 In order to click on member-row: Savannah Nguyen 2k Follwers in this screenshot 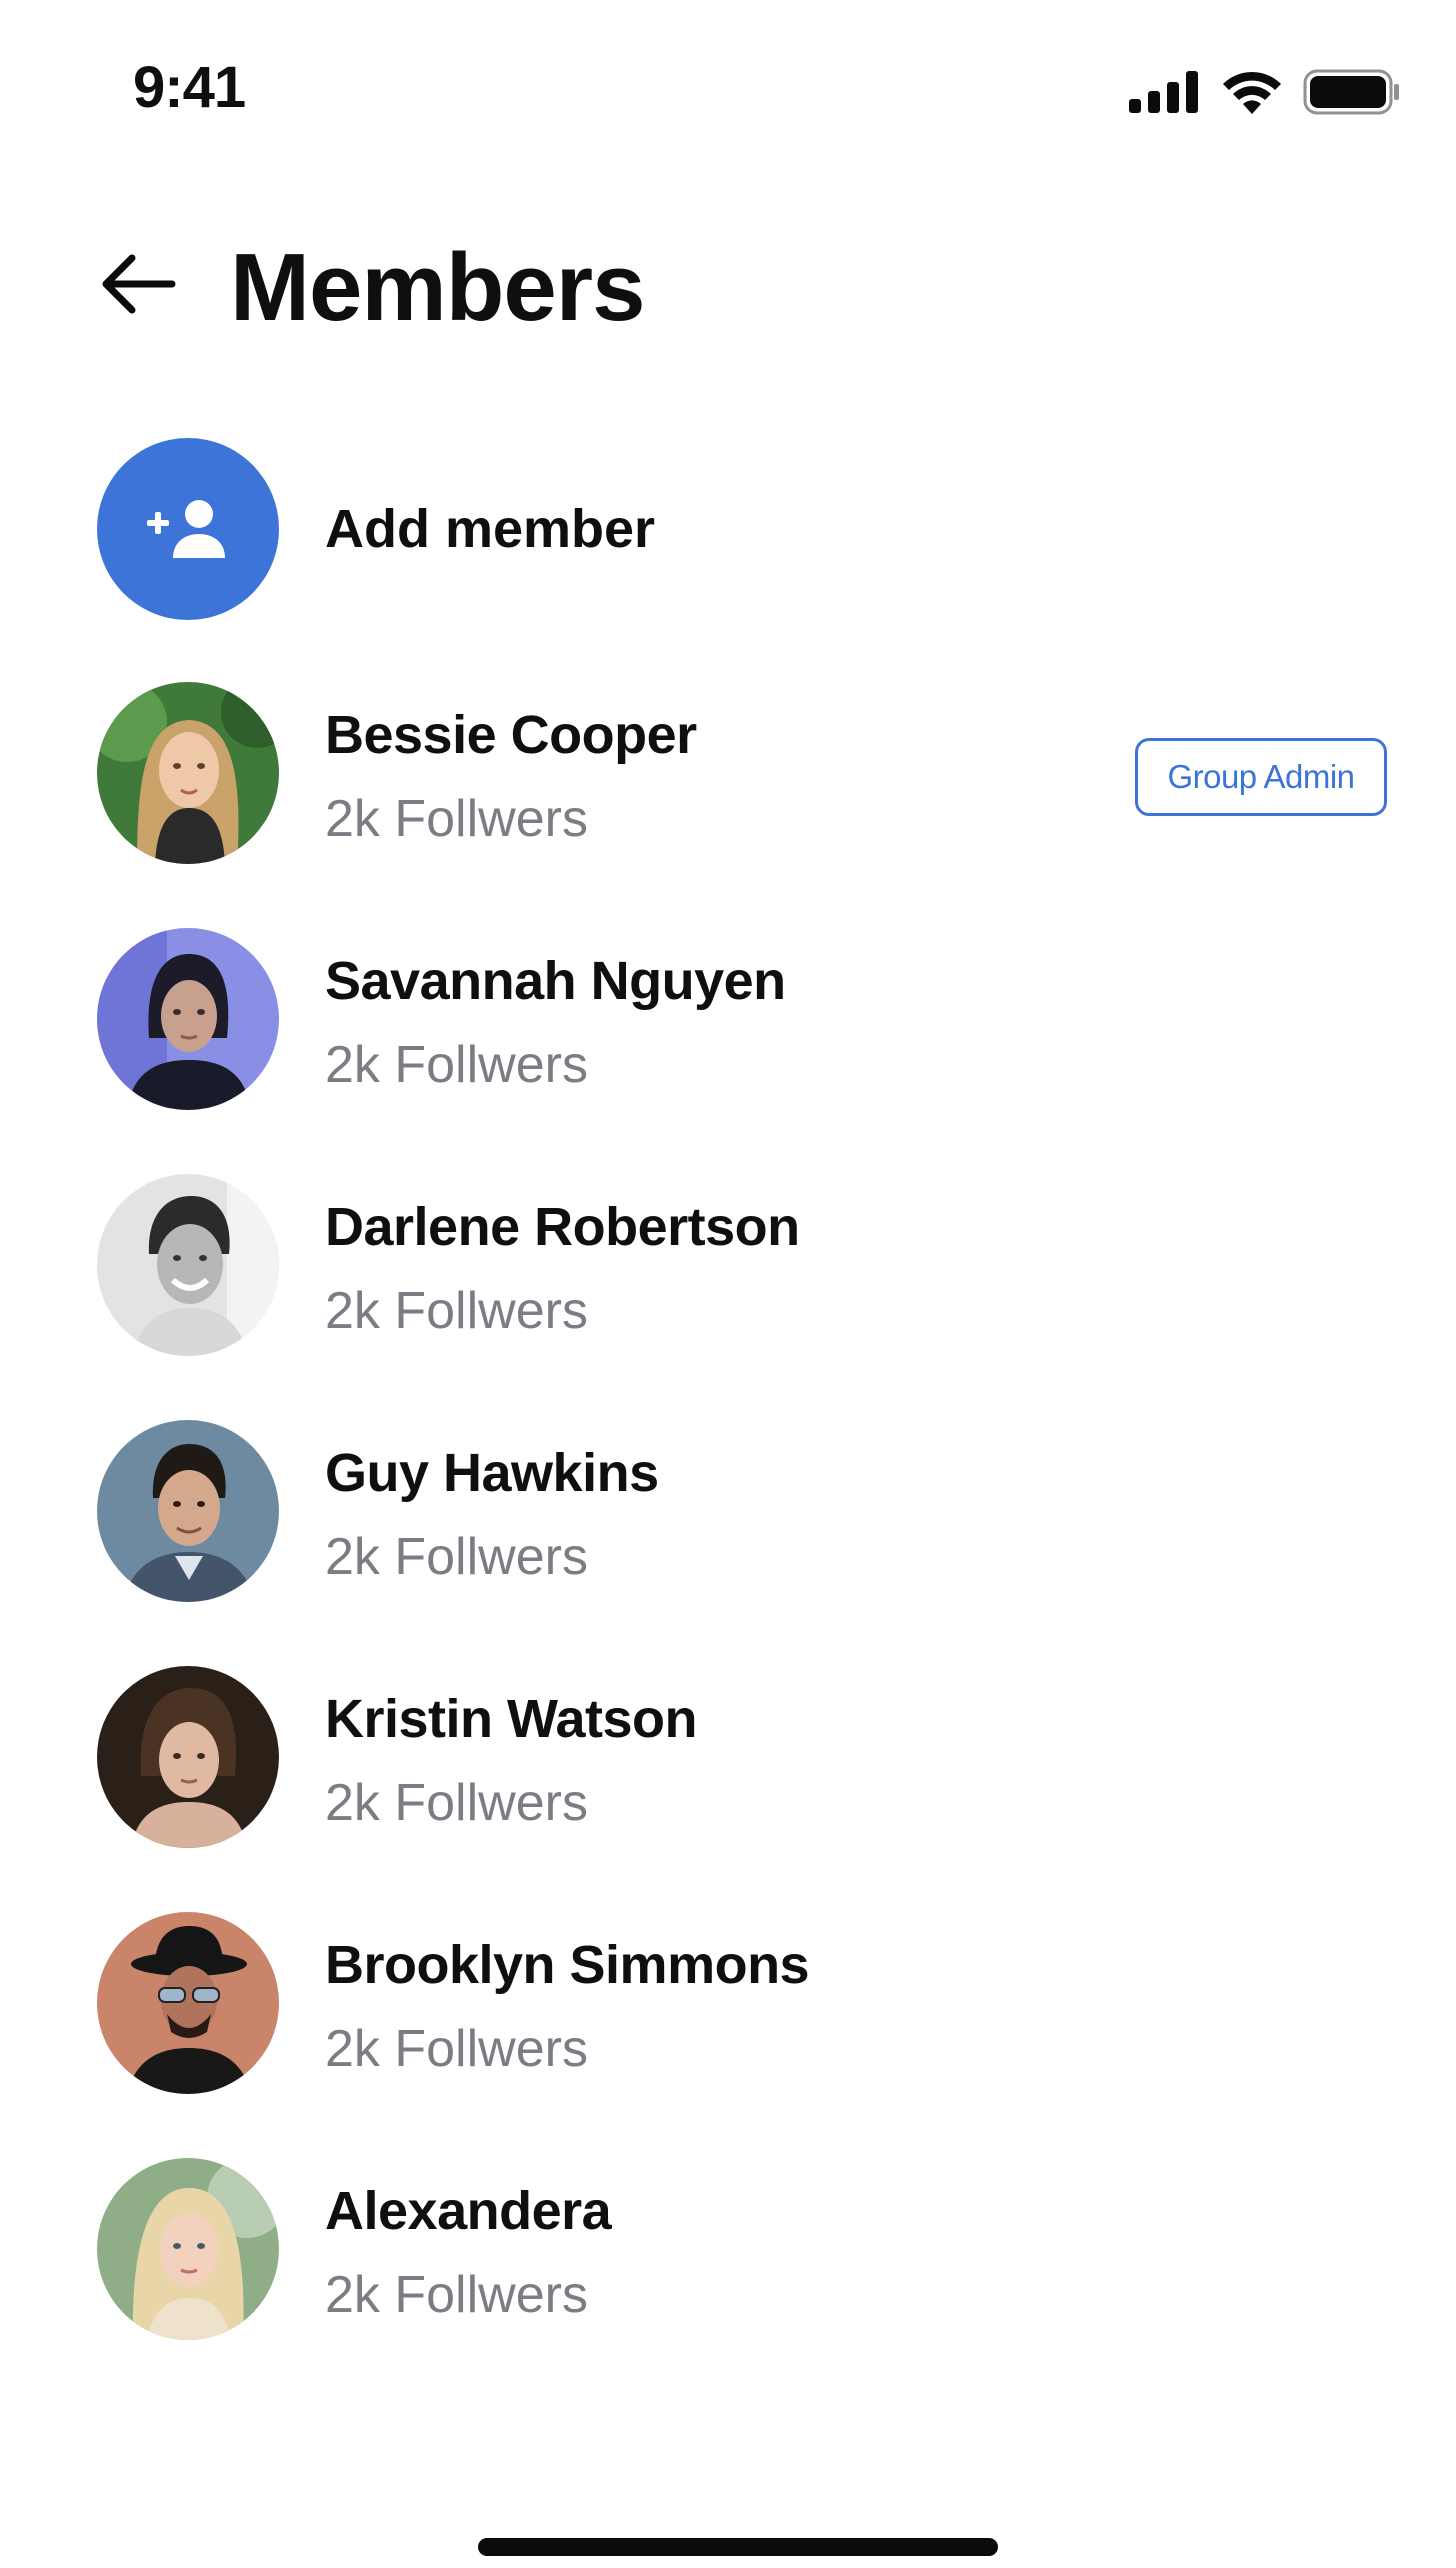, I will do `click(742, 1051)`.